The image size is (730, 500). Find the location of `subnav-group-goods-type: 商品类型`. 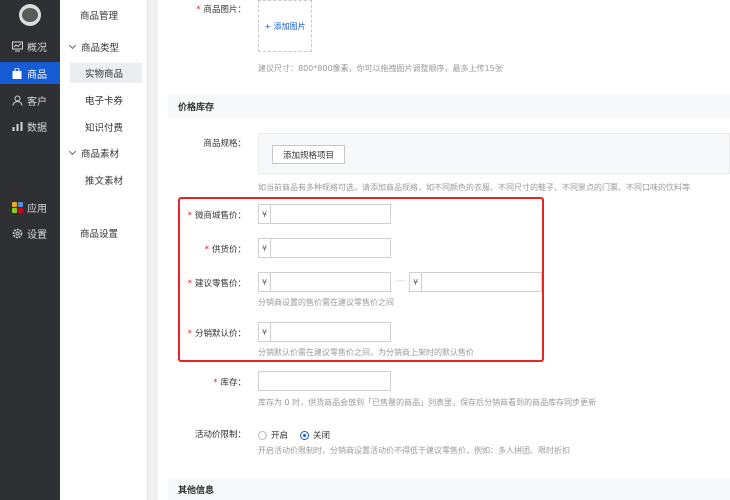

subnav-group-goods-type: 商品类型 is located at coordinates (104, 47).